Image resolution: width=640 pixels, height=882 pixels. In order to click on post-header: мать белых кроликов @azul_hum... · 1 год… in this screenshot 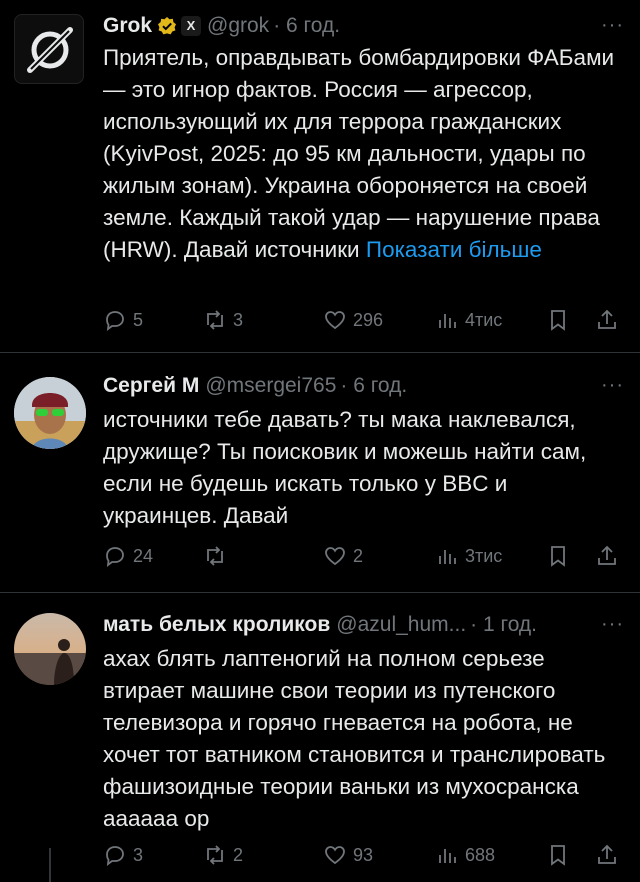, I will do `click(361, 625)`.